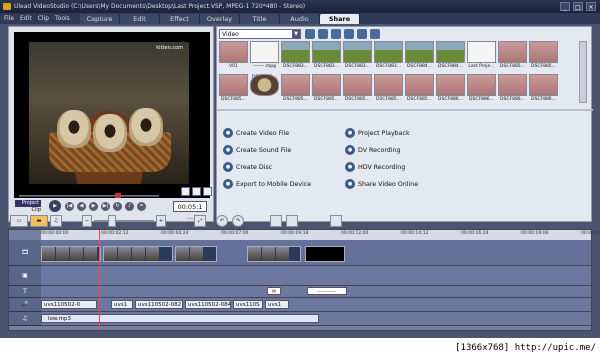 The image size is (600, 357). What do you see at coordinates (207, 191) in the screenshot?
I see `enlarge-icon` at bounding box center [207, 191].